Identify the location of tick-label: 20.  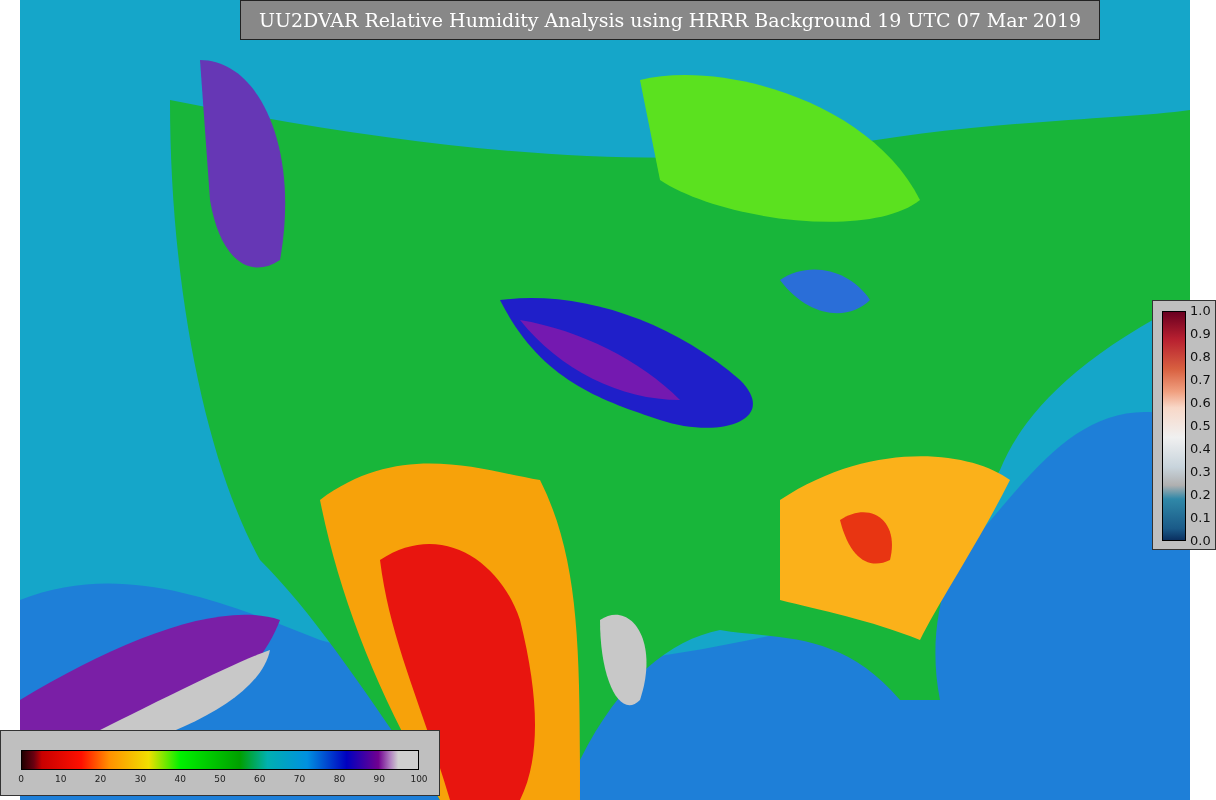
(100, 779).